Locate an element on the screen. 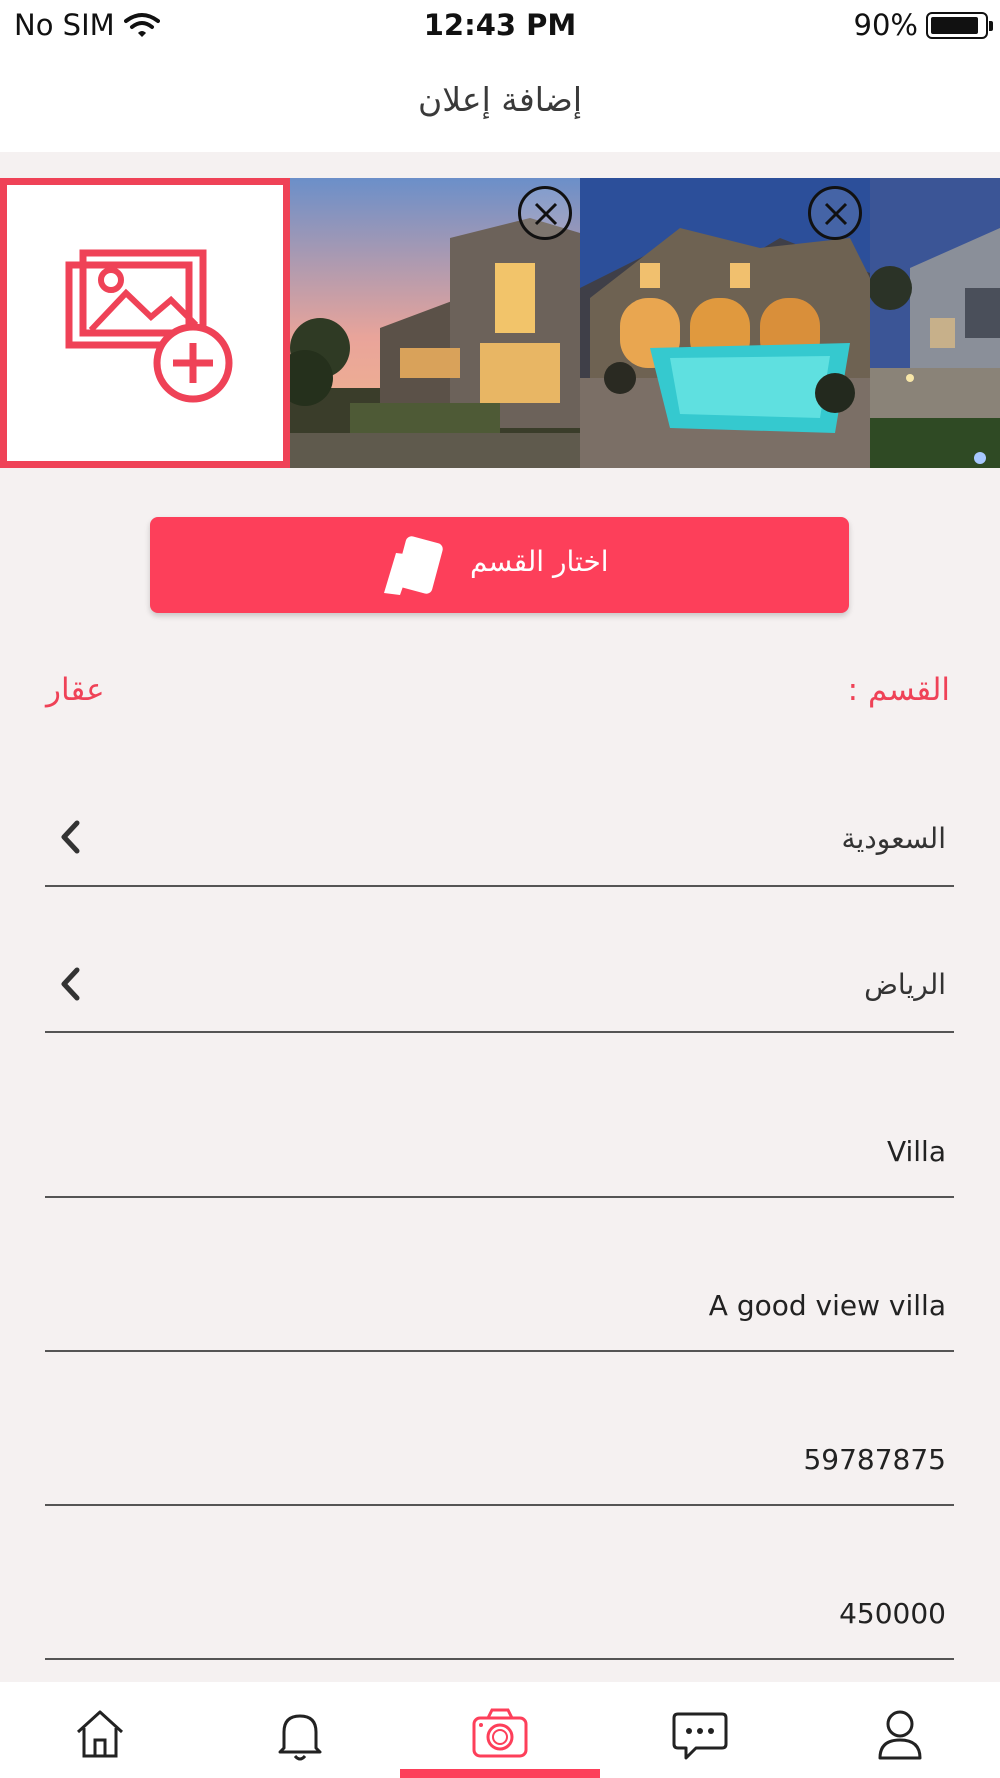 This screenshot has width=1000, height=1778. city-dropdown: الرياض is located at coordinates (499, 984).